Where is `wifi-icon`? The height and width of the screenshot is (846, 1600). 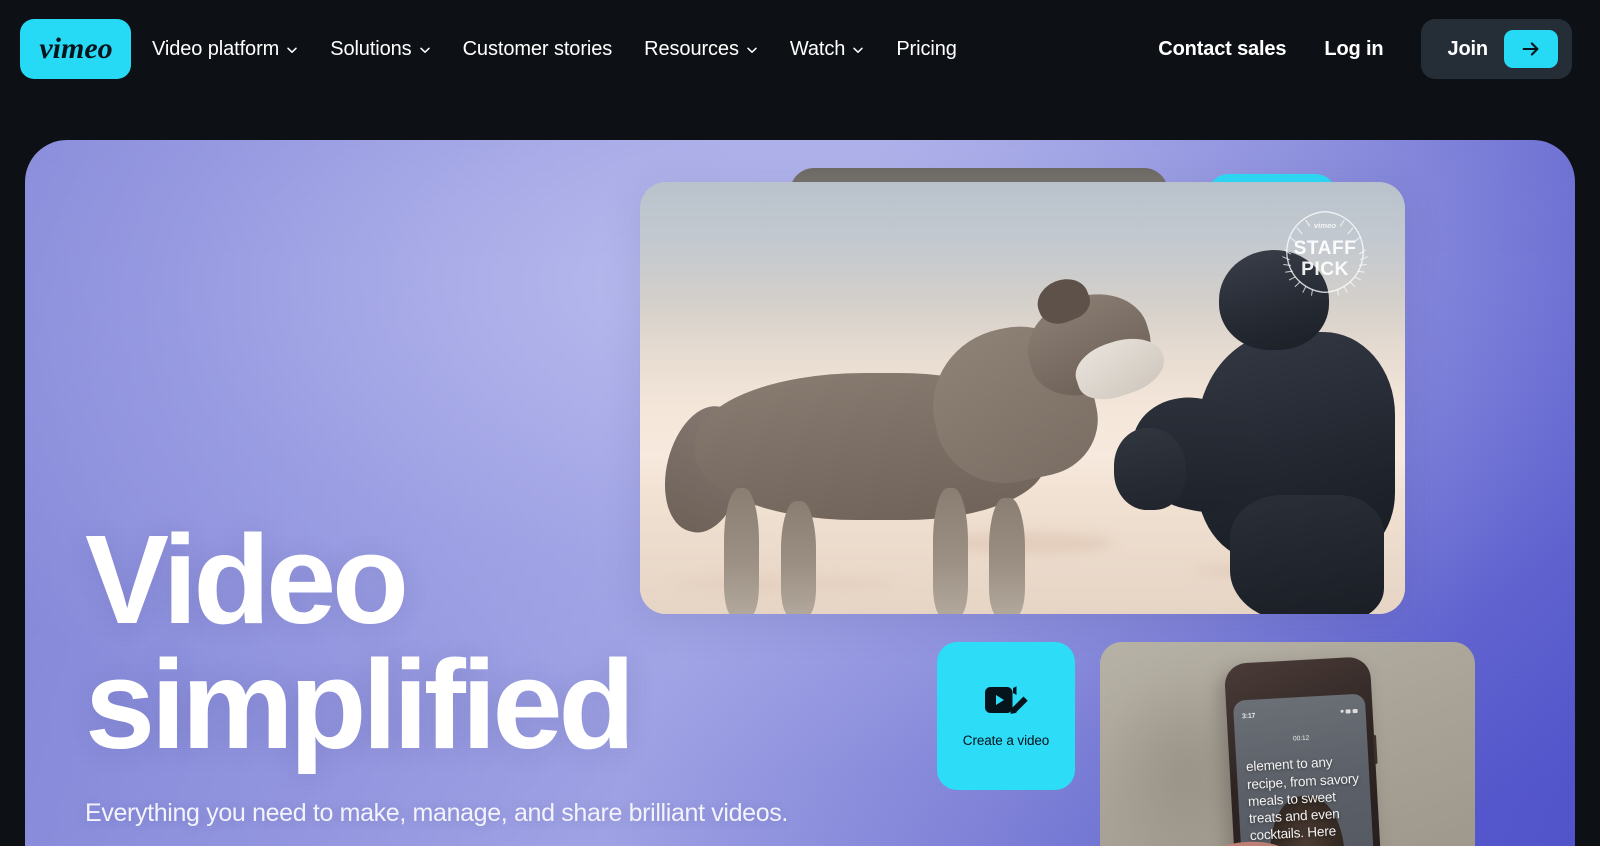 wifi-icon is located at coordinates (1348, 710).